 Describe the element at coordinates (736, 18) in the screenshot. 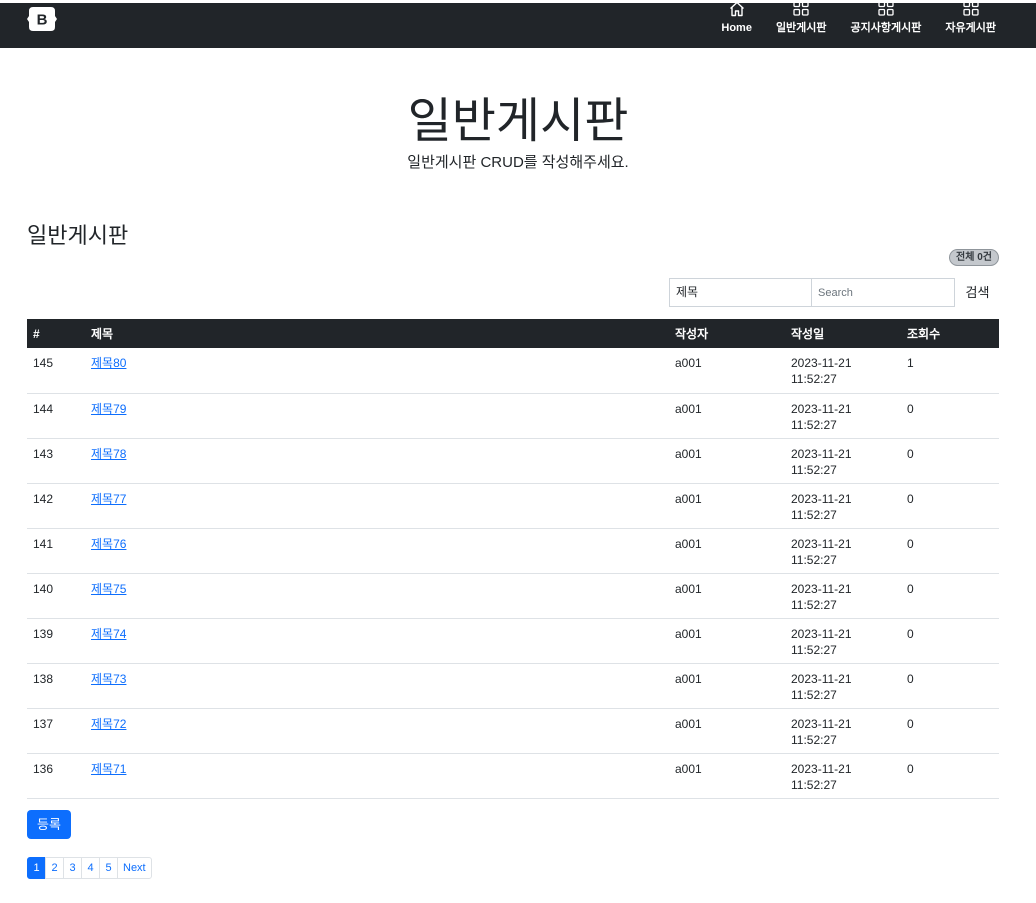

I see `nav-item-0: Home` at that location.